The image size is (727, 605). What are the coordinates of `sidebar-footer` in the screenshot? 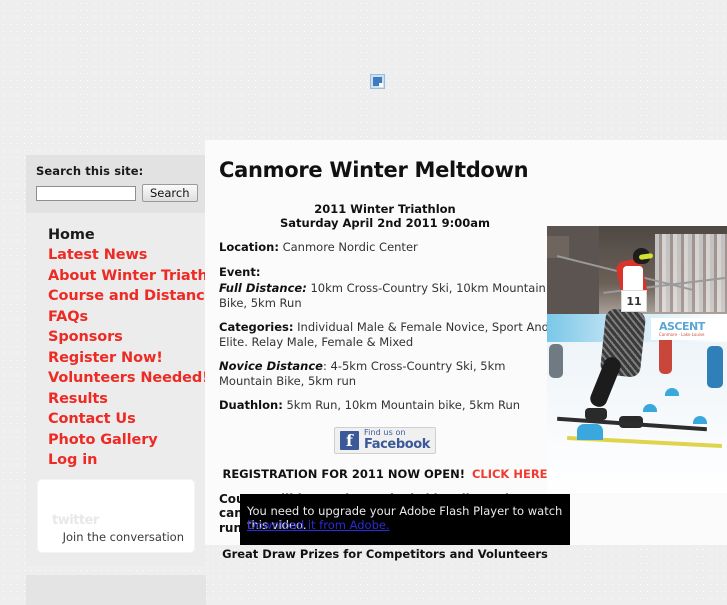 It's located at (116, 590).